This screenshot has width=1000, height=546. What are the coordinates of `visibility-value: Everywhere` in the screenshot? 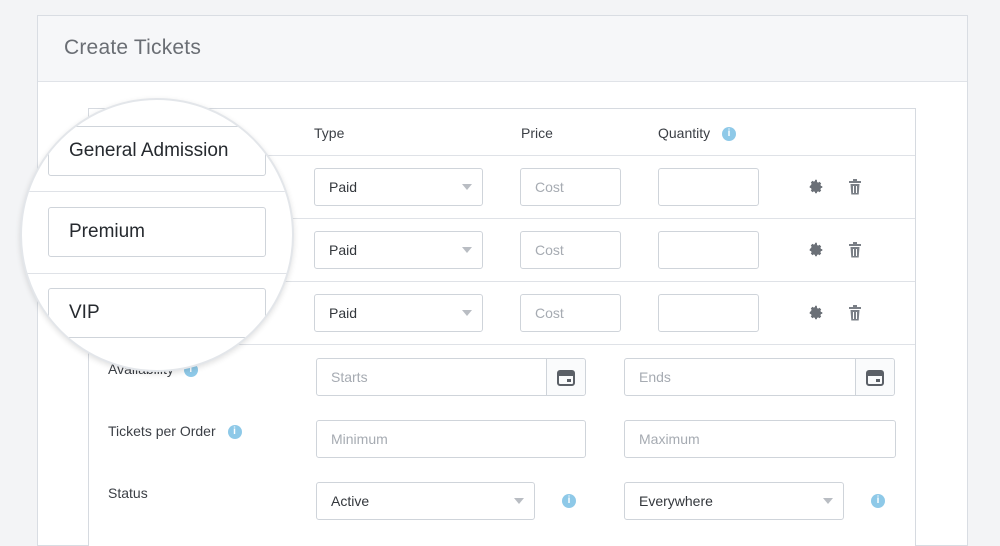 It's located at (676, 501).